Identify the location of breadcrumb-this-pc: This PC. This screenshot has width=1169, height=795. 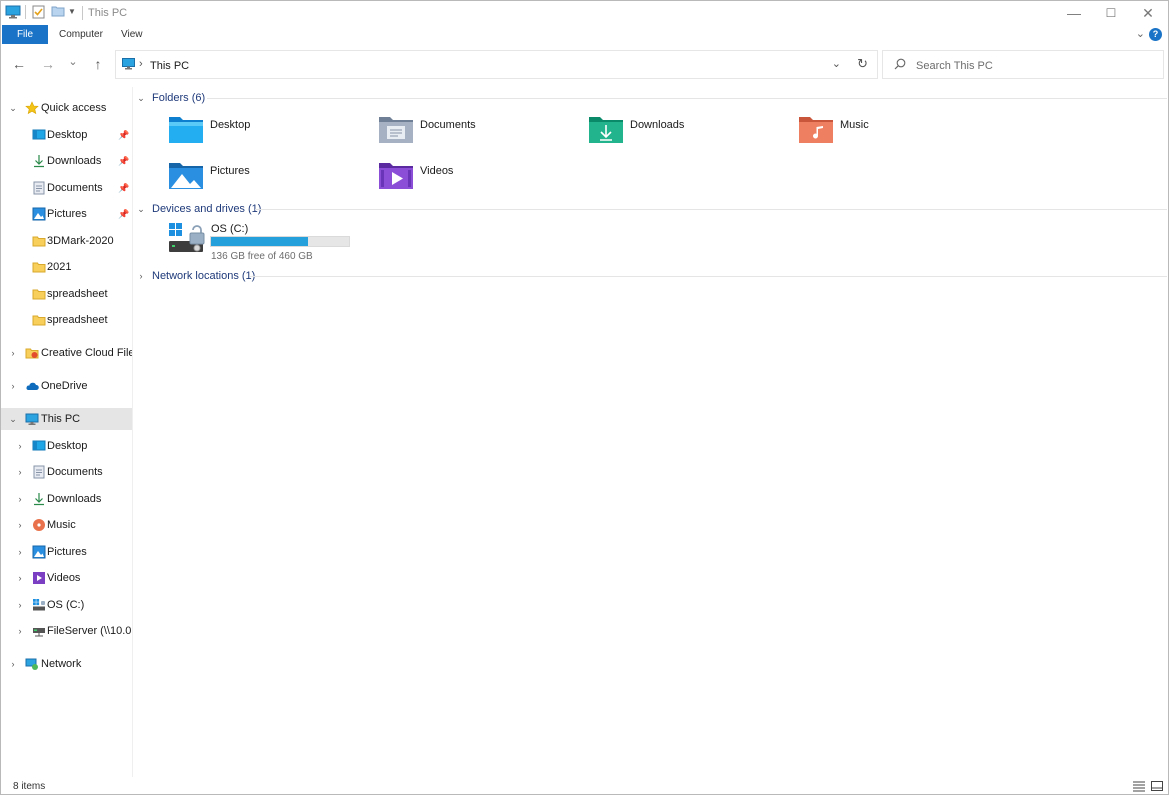
(169, 66).